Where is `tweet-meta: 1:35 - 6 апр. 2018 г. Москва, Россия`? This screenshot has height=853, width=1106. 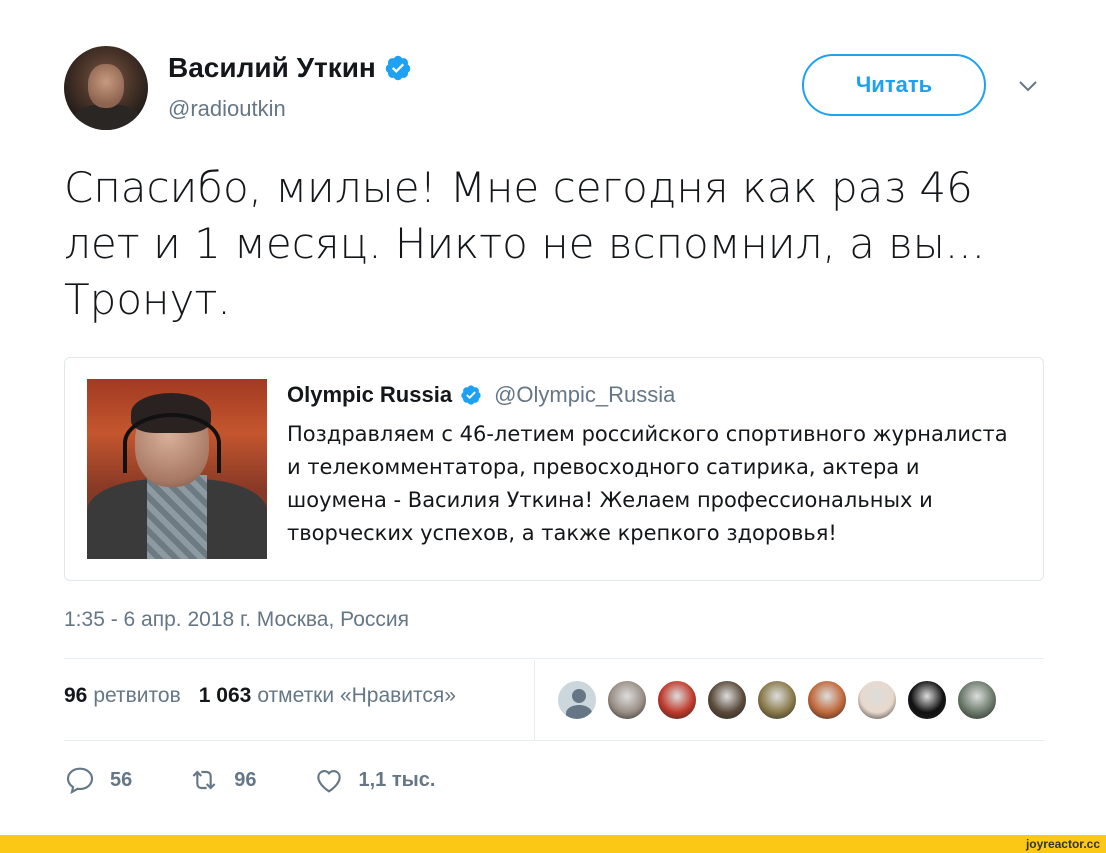
tweet-meta: 1:35 - 6 апр. 2018 г. Москва, Россия is located at coordinates (236, 620).